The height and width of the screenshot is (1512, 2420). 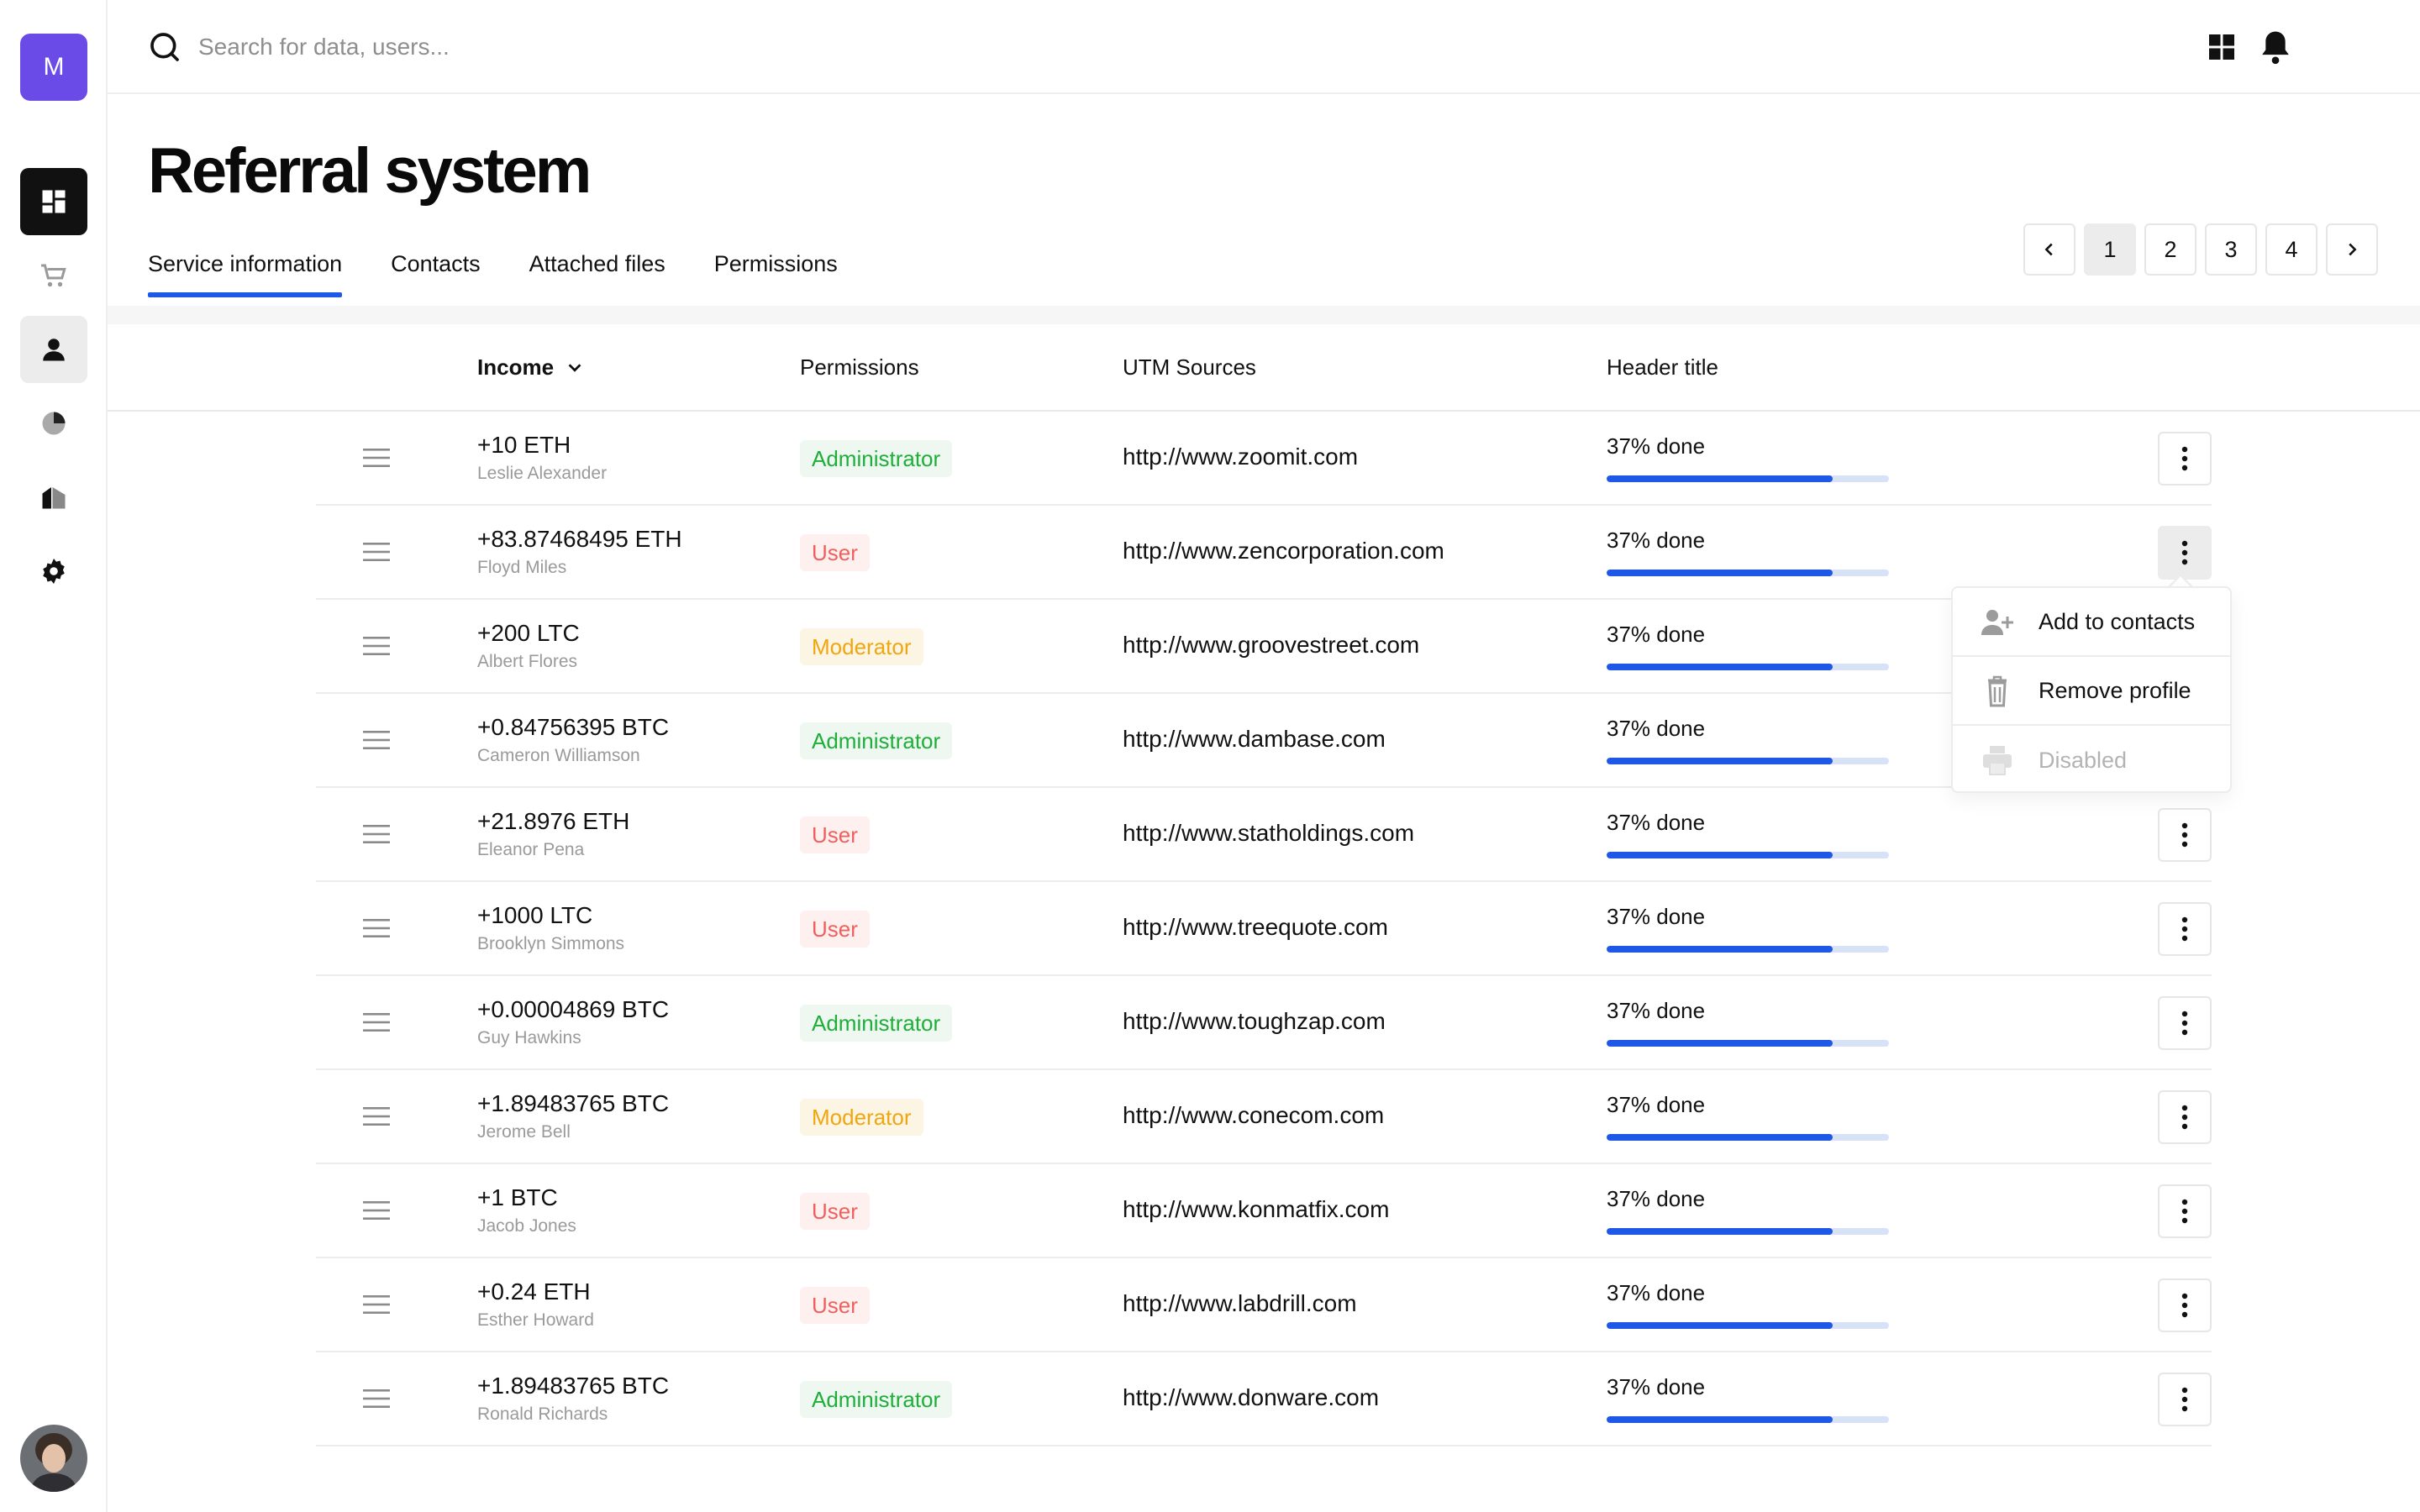 What do you see at coordinates (53, 1458) in the screenshot?
I see `sidebar-avatar` at bounding box center [53, 1458].